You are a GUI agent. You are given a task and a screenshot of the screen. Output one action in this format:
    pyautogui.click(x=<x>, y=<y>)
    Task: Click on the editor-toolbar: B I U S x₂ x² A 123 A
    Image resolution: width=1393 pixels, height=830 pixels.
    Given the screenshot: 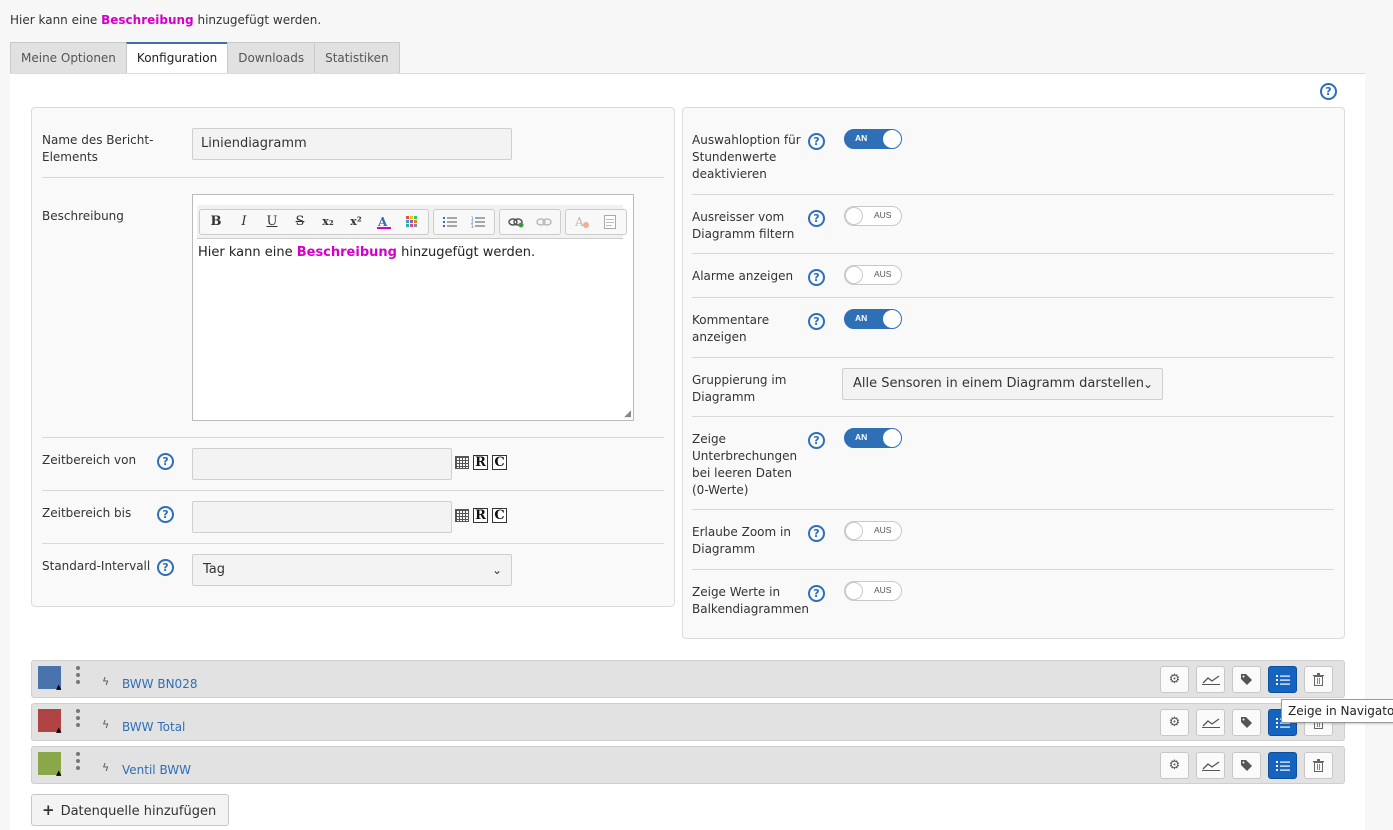 What is the action you would take?
    pyautogui.click(x=412, y=222)
    